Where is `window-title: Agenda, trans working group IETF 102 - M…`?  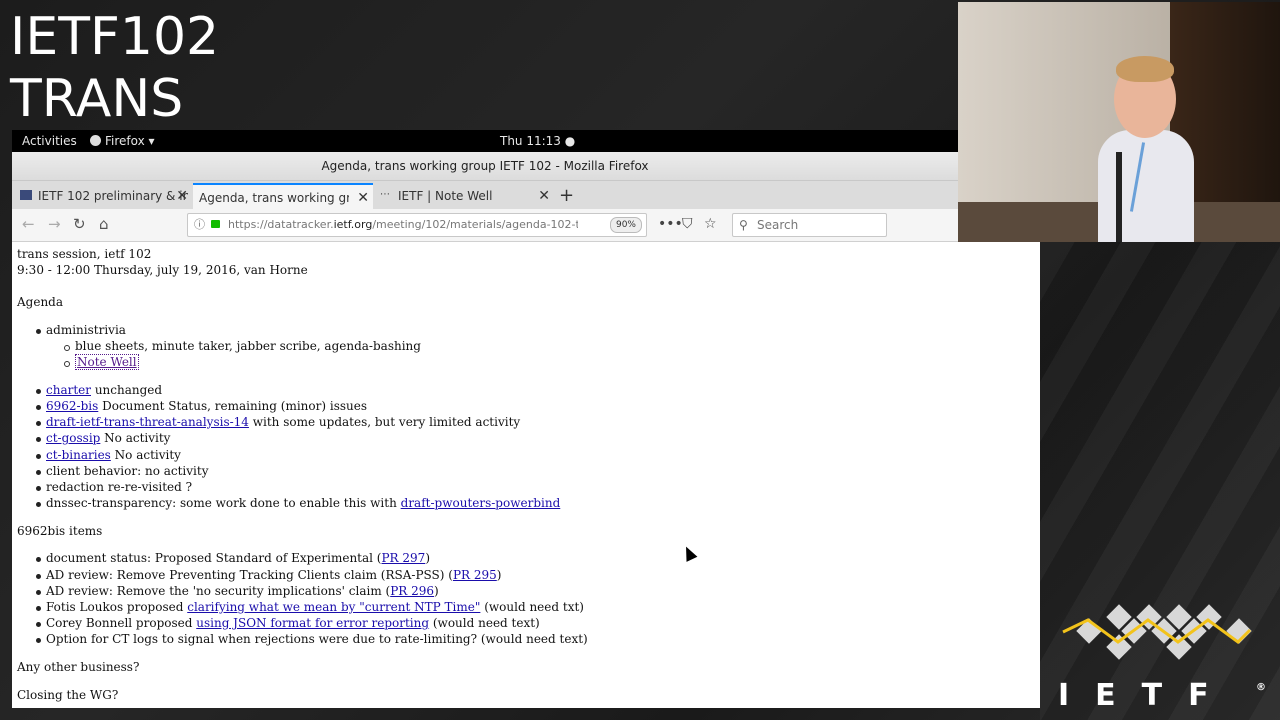 window-title: Agenda, trans working group IETF 102 - M… is located at coordinates (485, 166).